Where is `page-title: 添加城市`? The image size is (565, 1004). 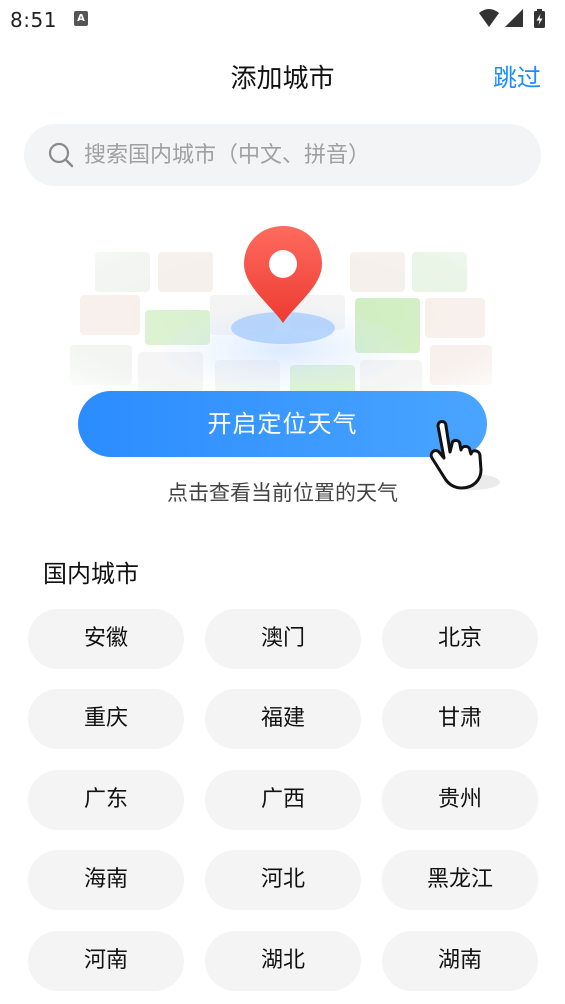
page-title: 添加城市 is located at coordinates (282, 79).